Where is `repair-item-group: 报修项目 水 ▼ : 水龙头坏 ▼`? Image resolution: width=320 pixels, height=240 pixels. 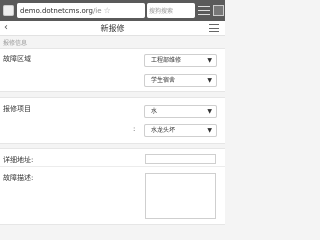
repair-item-group: 报修项目 水 ▼ : 水龙头坏 ▼ is located at coordinates (112, 120).